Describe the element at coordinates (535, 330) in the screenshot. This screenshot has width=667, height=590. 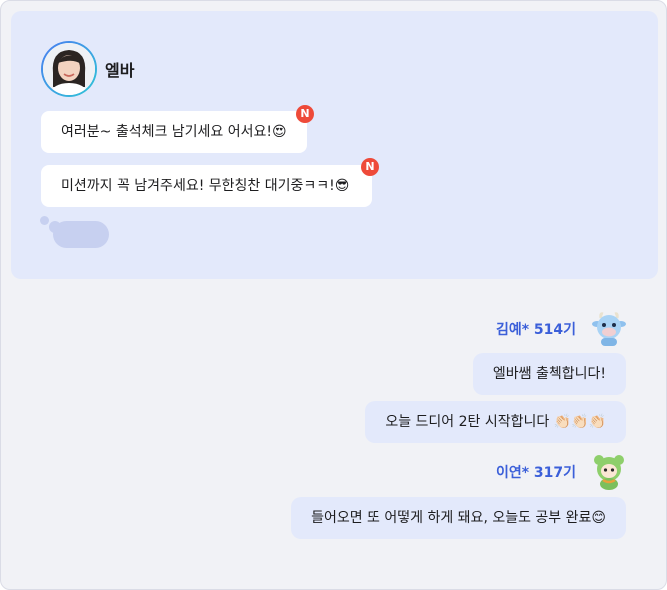
I see `user-name: 김예* 514기` at that location.